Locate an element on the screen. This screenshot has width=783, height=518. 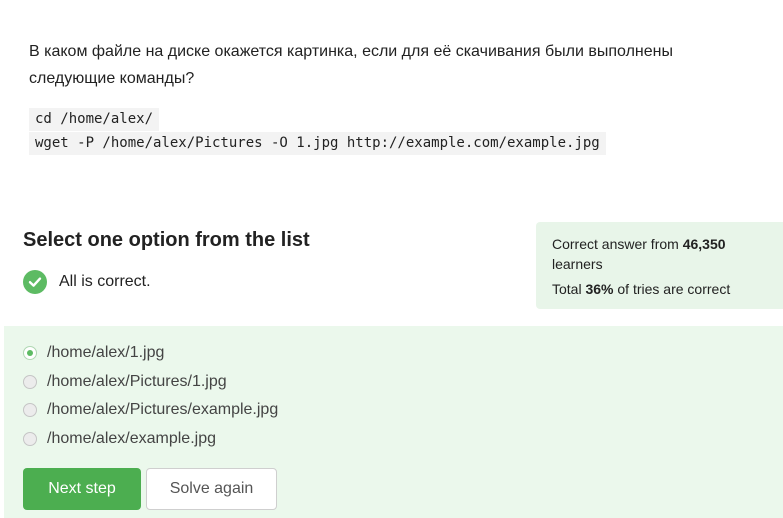
option-label: /home/alex/Pictures/1.jpg is located at coordinates (137, 381).